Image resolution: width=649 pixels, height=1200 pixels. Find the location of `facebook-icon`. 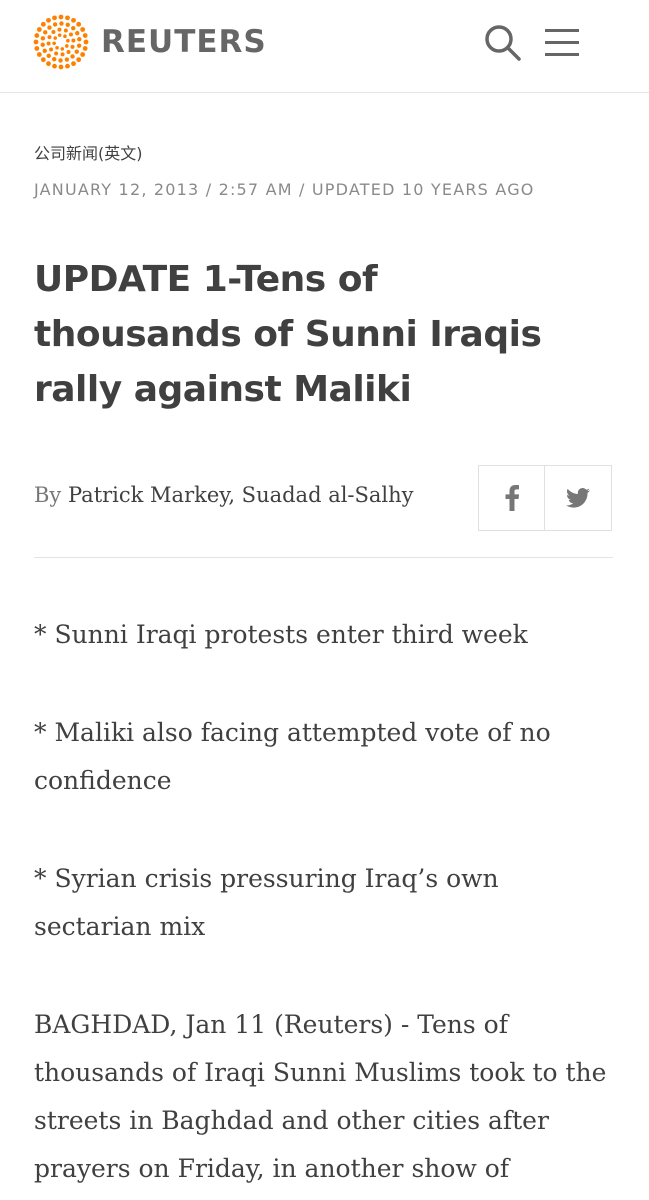

facebook-icon is located at coordinates (512, 498).